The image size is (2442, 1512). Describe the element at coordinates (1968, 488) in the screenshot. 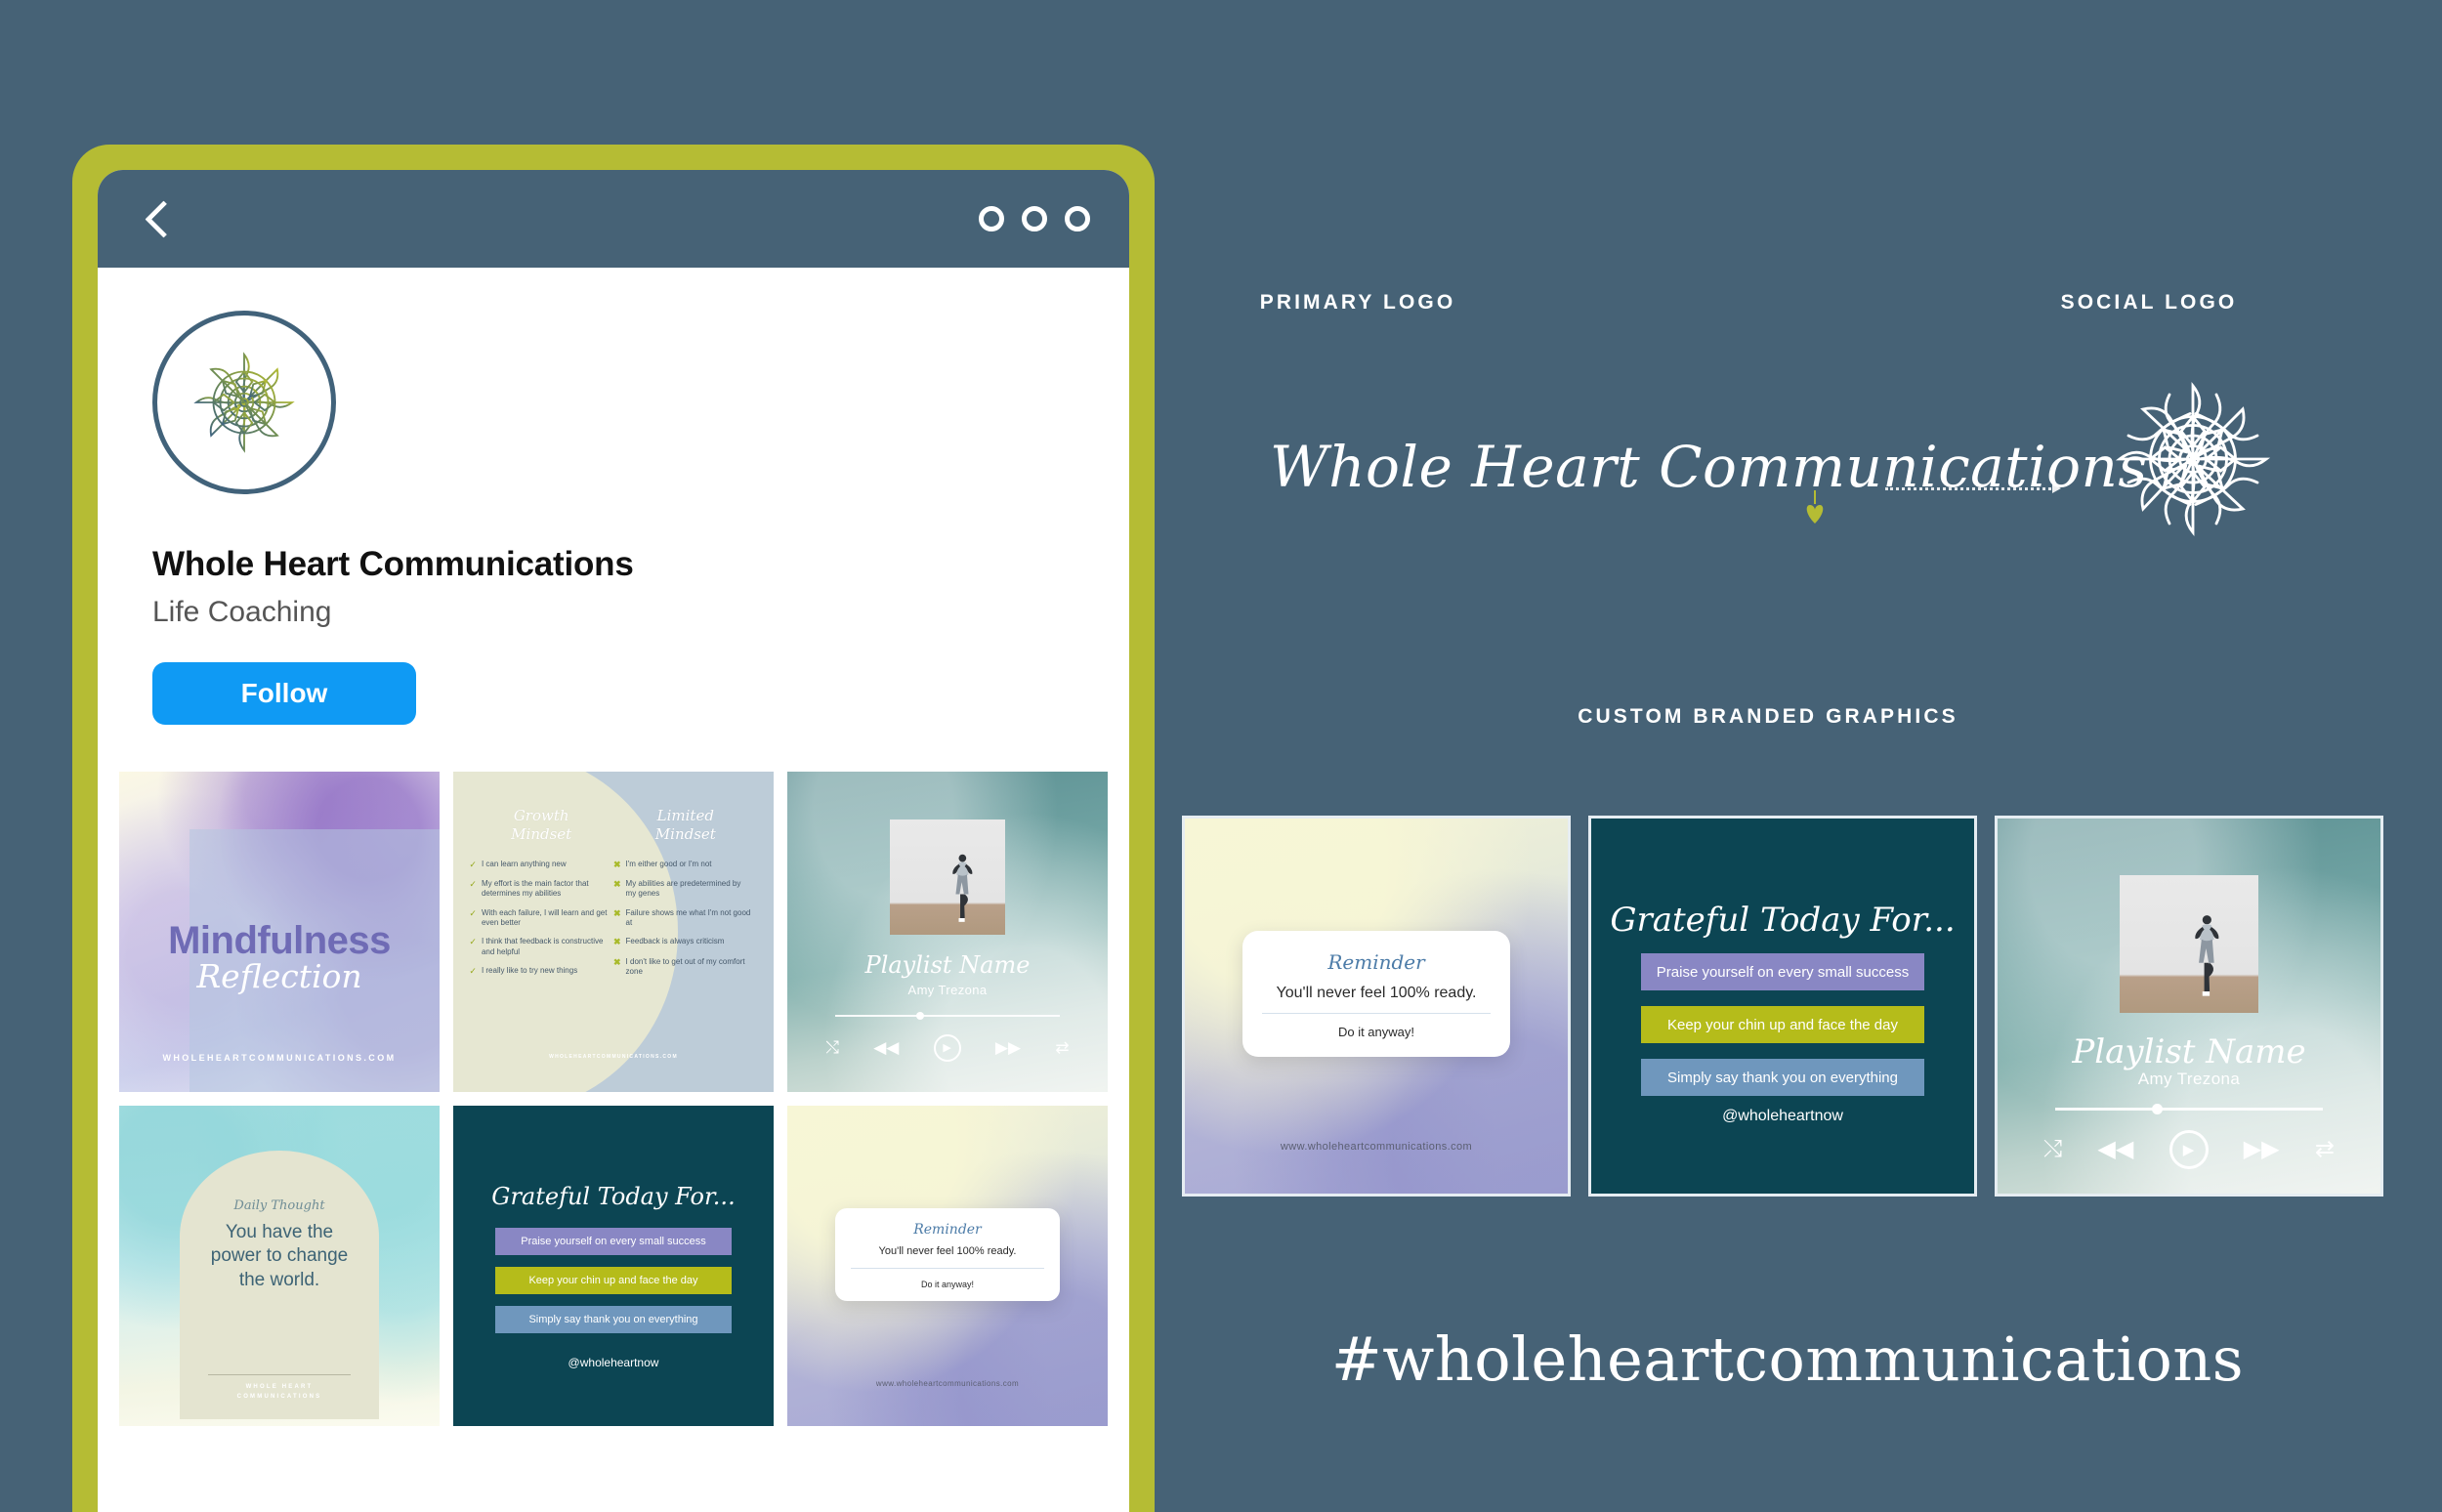

I see `arrow-line` at that location.